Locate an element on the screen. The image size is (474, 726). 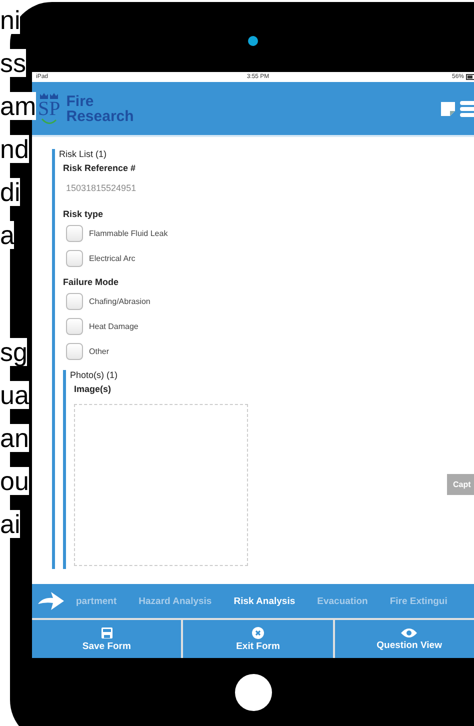
menu-icon is located at coordinates (467, 108).